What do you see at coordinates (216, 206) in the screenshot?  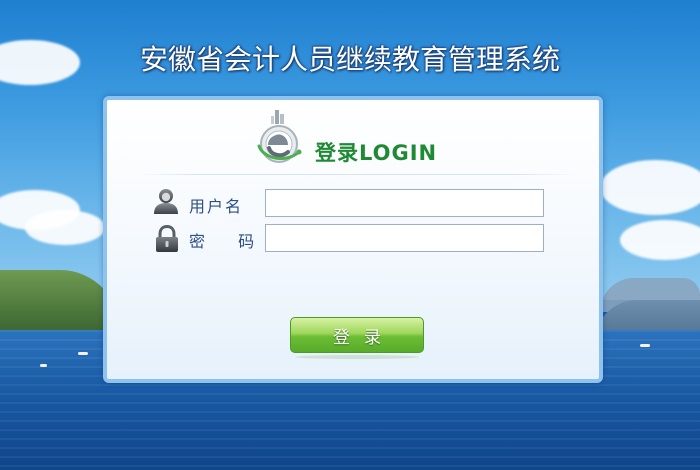 I see `username-label: 用户名` at bounding box center [216, 206].